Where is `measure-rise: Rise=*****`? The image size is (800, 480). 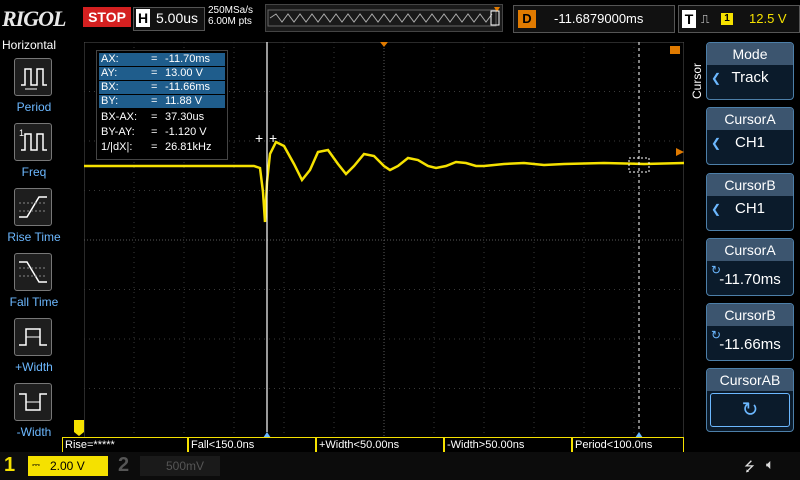 measure-rise: Rise=***** is located at coordinates (125, 445).